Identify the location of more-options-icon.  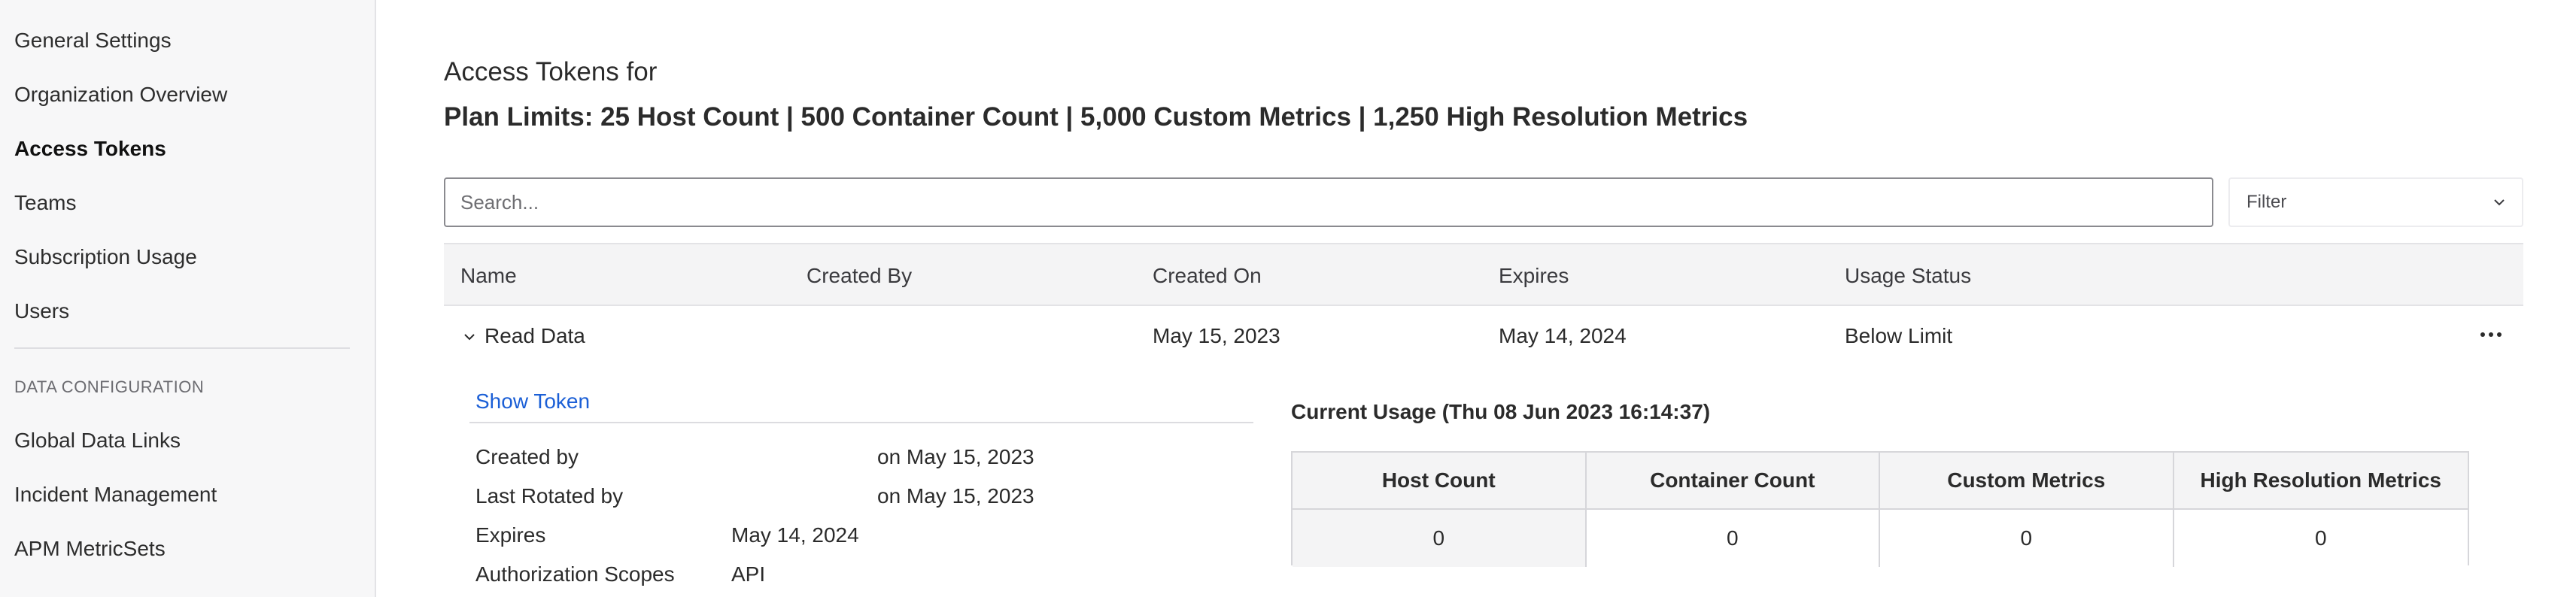
(2491, 335).